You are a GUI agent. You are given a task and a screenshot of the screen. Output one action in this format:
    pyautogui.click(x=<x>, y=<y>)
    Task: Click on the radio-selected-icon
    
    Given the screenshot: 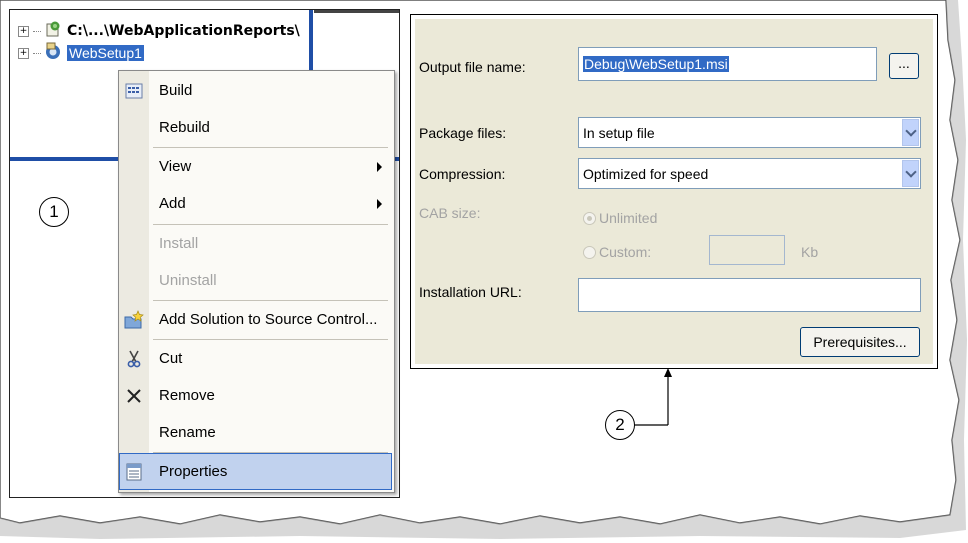 What is the action you would take?
    pyautogui.click(x=589, y=218)
    